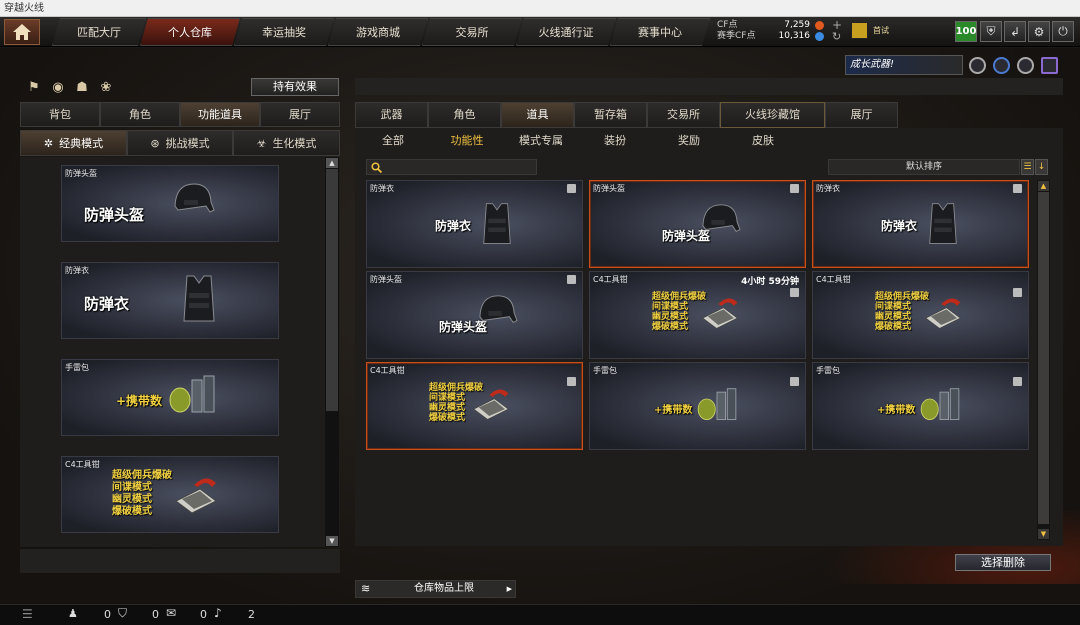  Describe the element at coordinates (1027, 167) in the screenshot. I see `list-view-icon: ☰` at that location.